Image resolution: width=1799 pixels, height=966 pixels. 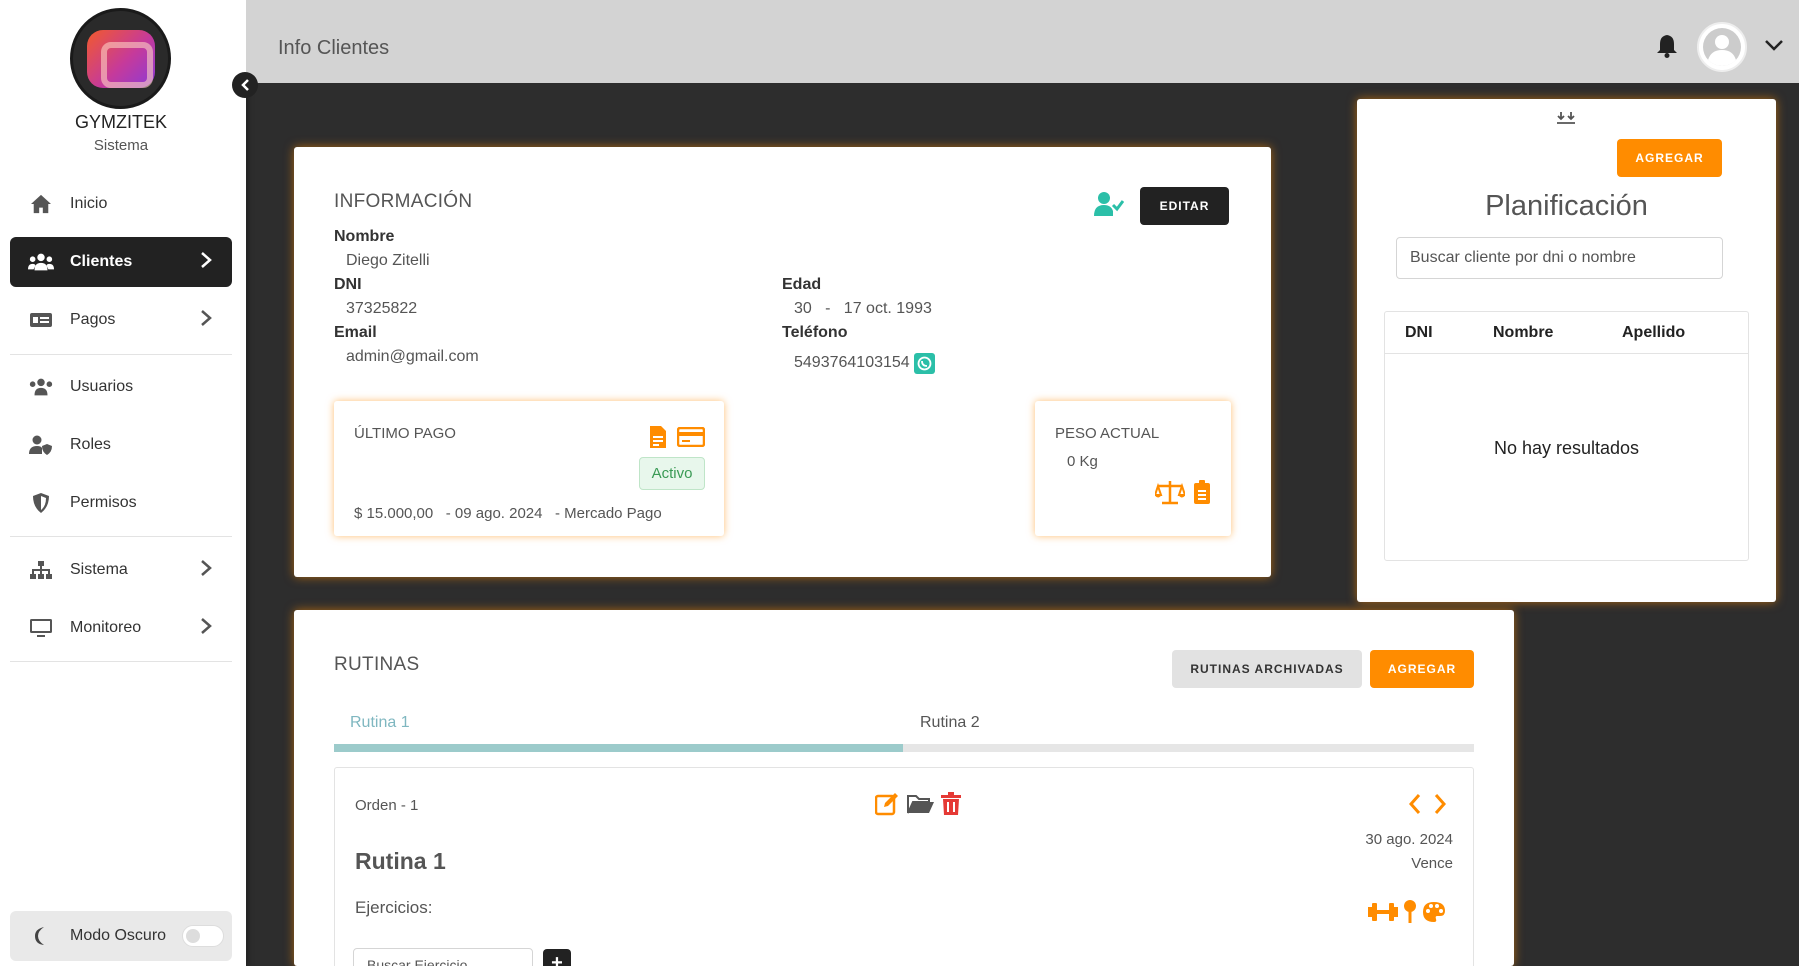 I want to click on planificacion-search-input: Buscar cliente por dni o nombre, so click(x=1559, y=258).